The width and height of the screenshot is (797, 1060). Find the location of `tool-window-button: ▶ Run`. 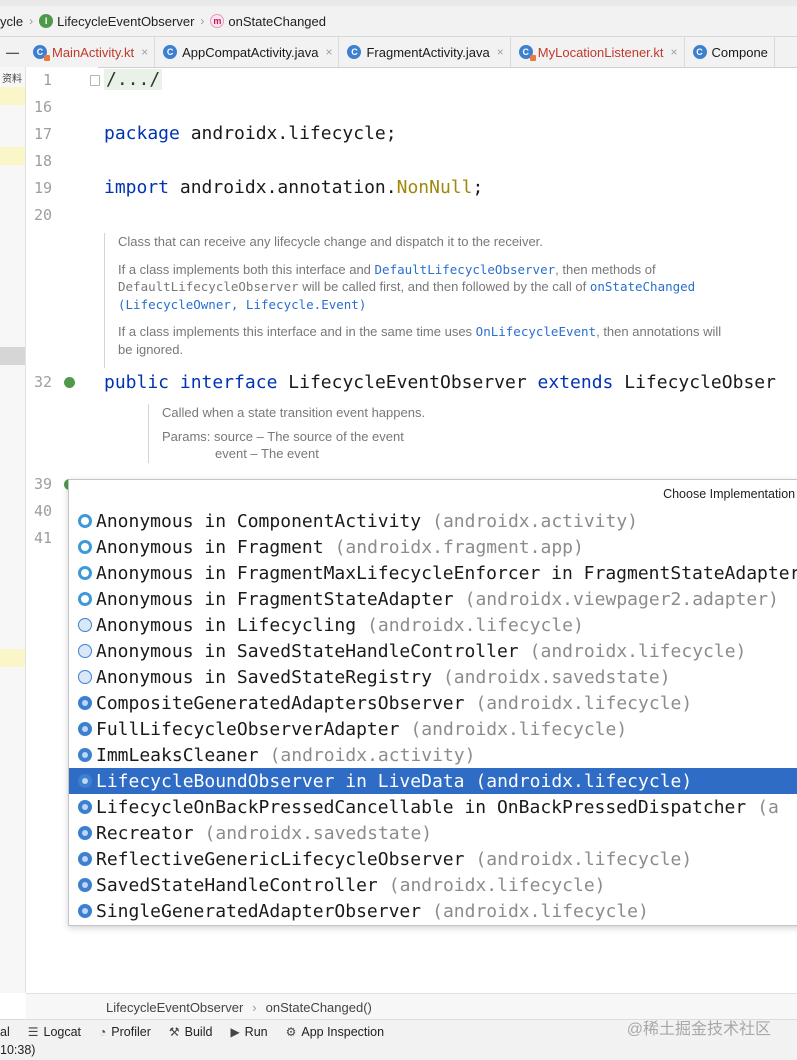

tool-window-button: ▶ Run is located at coordinates (248, 1032).